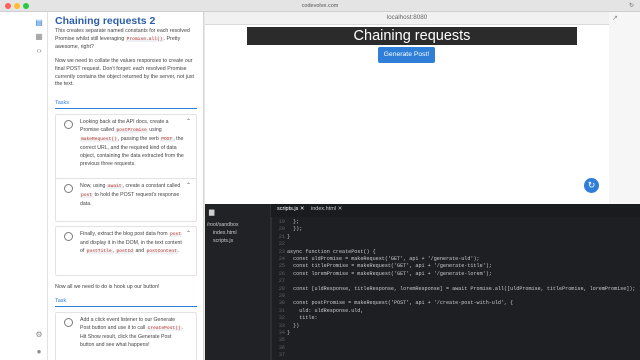 The height and width of the screenshot is (360, 640). What do you see at coordinates (281, 340) in the screenshot?
I see `line-number: 35` at bounding box center [281, 340].